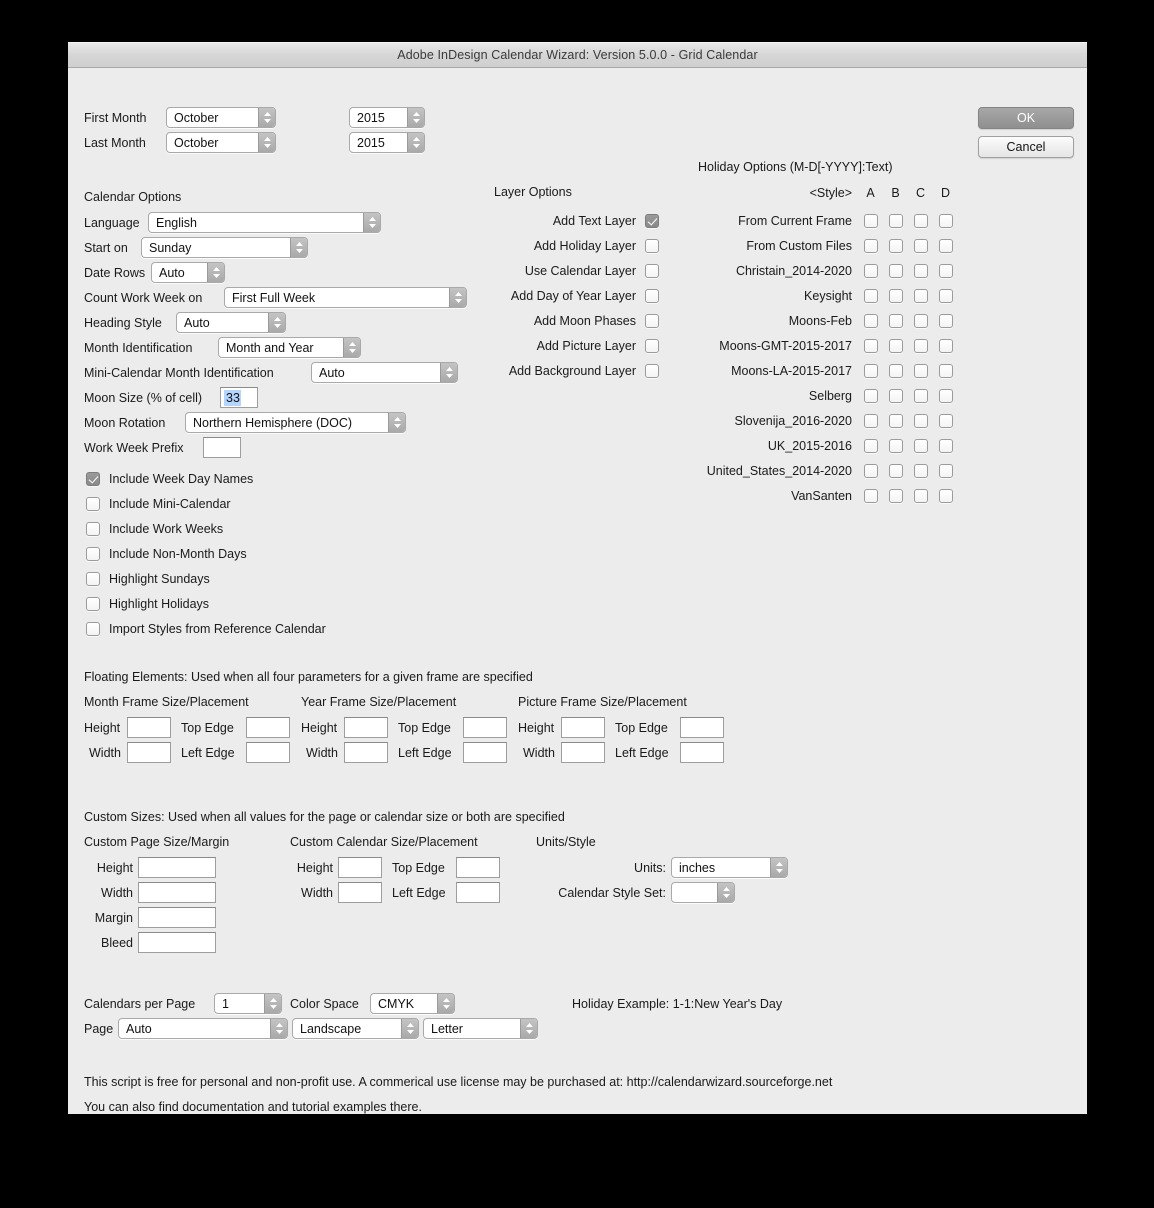 Image resolution: width=1154 pixels, height=1208 pixels. I want to click on year-frame-height-input, so click(366, 727).